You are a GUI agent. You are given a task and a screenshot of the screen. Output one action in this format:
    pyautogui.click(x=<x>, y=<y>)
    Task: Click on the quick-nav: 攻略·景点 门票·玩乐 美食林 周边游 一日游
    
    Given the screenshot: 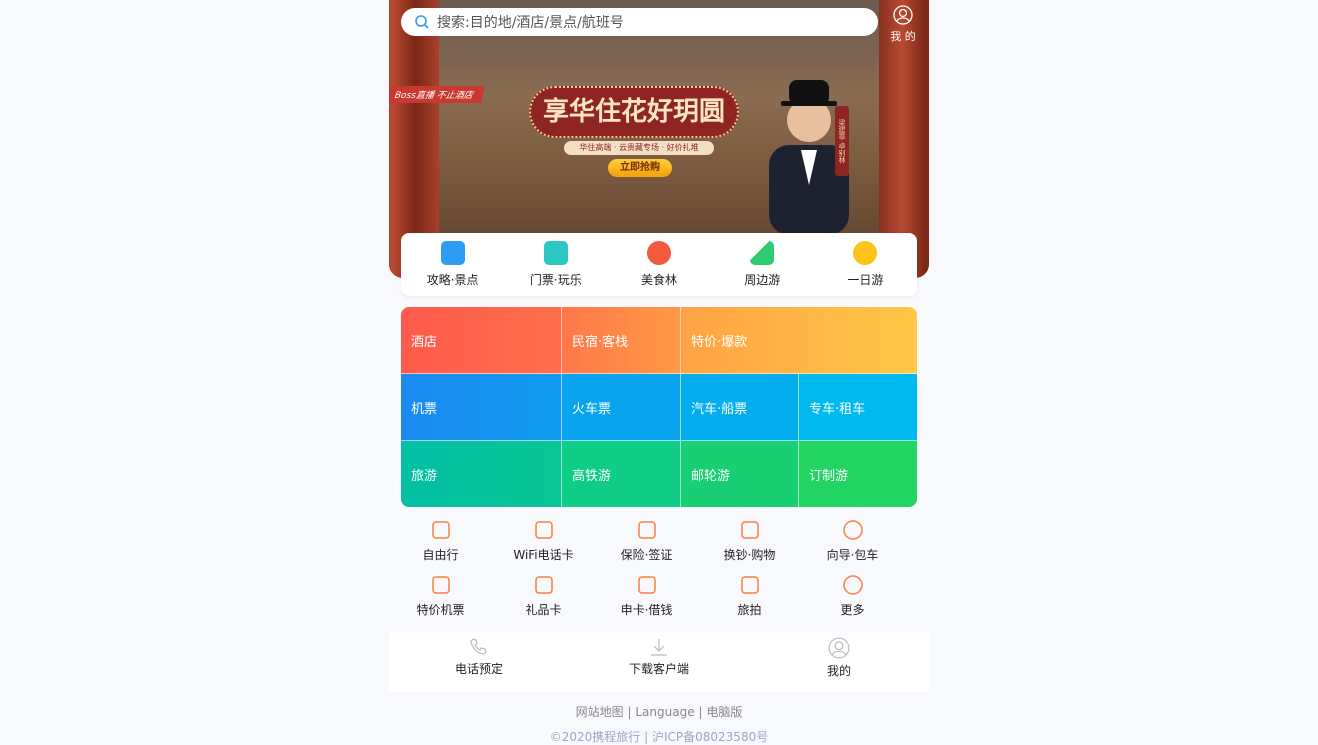 What is the action you would take?
    pyautogui.click(x=659, y=264)
    